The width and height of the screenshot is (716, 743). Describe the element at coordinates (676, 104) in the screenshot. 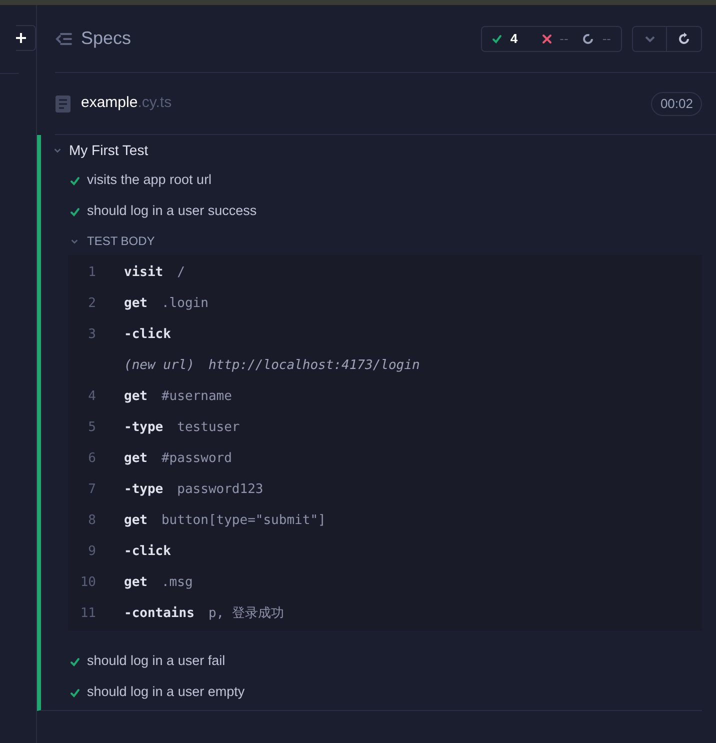

I see `duration-badge: 00:02` at that location.